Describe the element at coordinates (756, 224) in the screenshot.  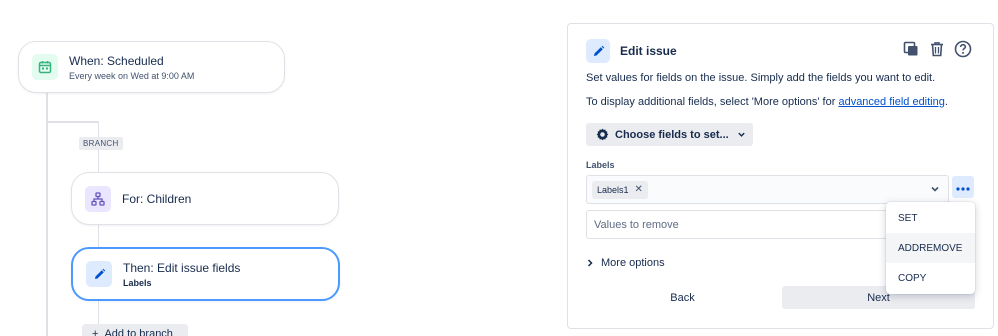
I see `values-to-remove-input: Values to remove` at that location.